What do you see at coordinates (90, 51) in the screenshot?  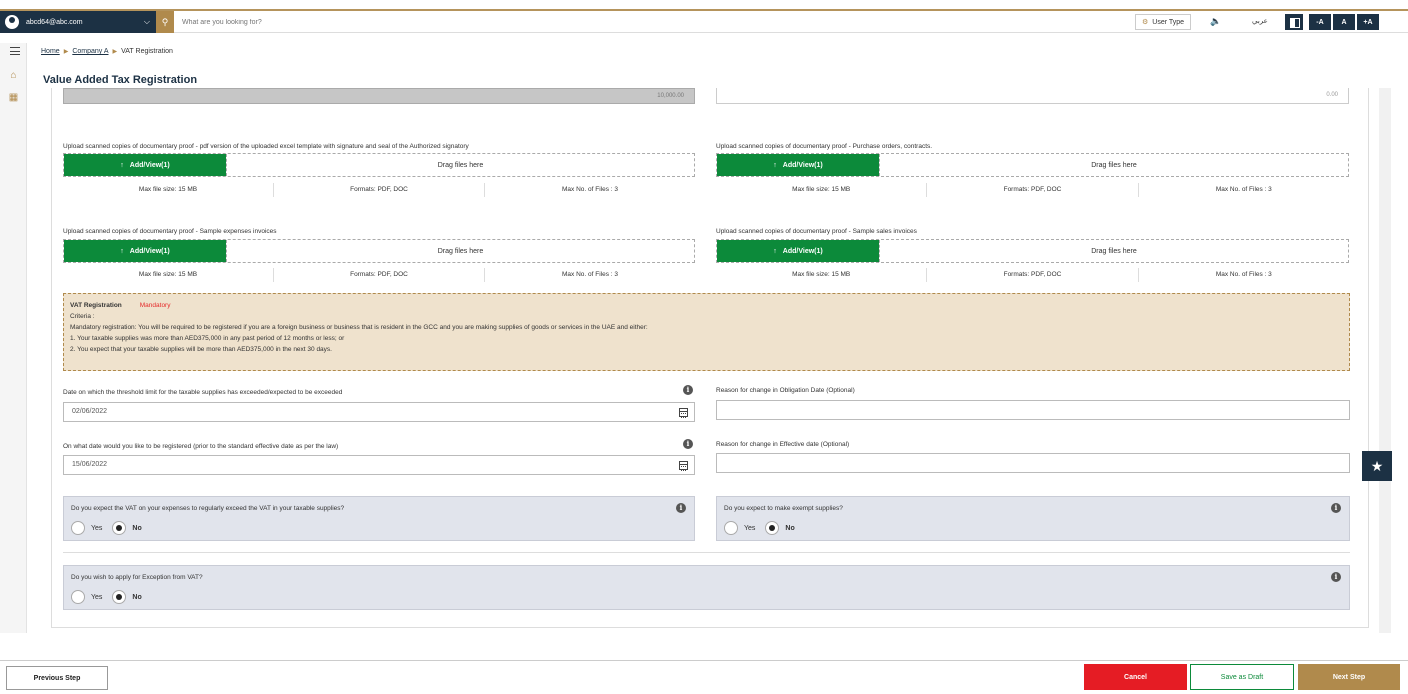 I see `breadcrumb-company: Company A` at bounding box center [90, 51].